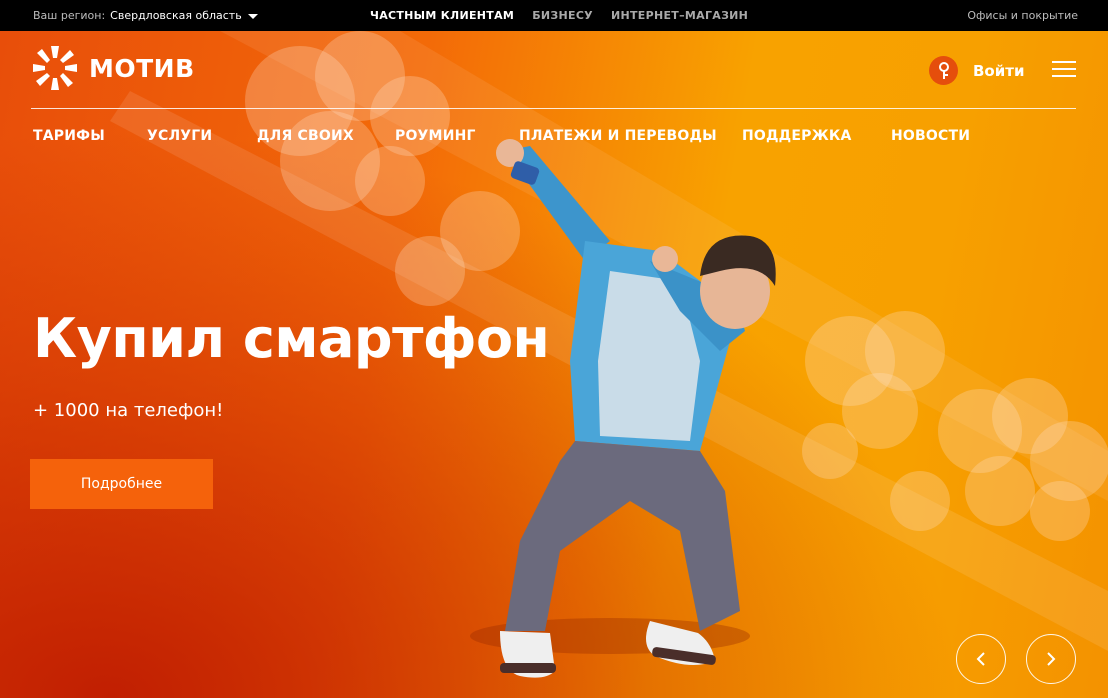 The height and width of the screenshot is (698, 1108). What do you see at coordinates (562, 15) in the screenshot?
I see `segment-business: БИЗНЕСУ` at bounding box center [562, 15].